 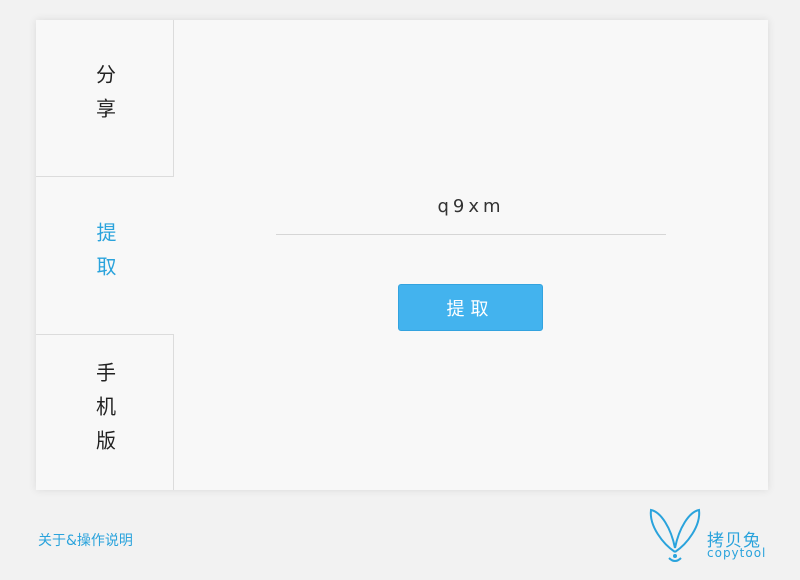 I want to click on tab-share-label: 分享, so click(x=104, y=98).